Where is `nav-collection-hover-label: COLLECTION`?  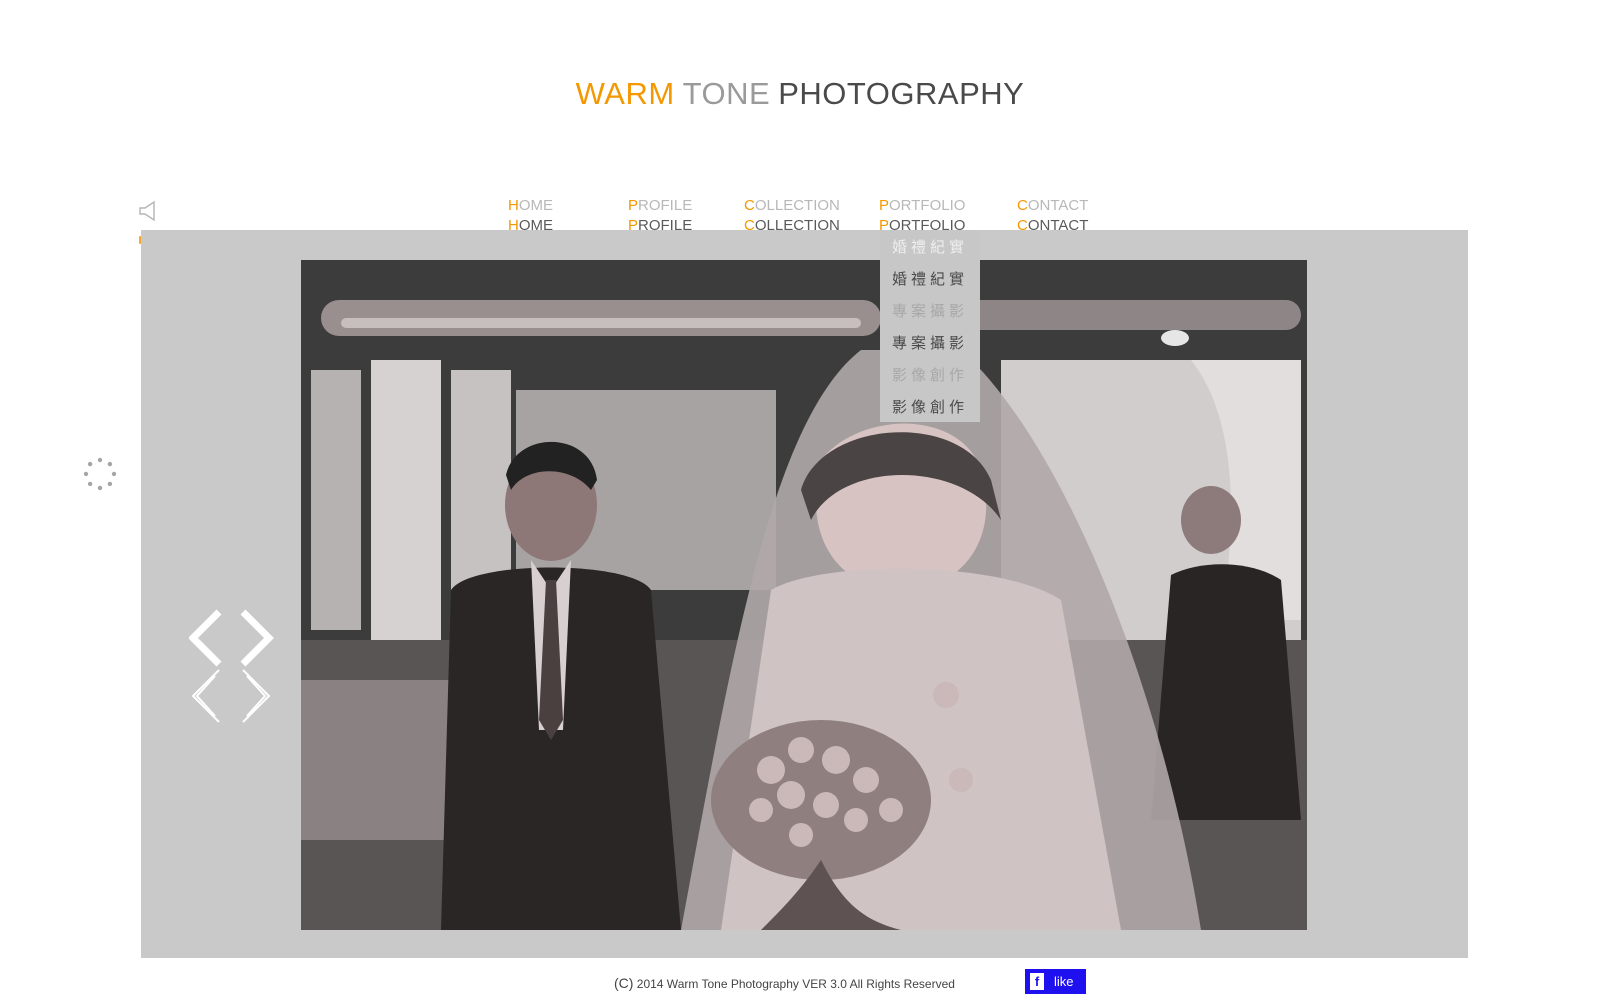 nav-collection-hover-label: COLLECTION is located at coordinates (792, 205).